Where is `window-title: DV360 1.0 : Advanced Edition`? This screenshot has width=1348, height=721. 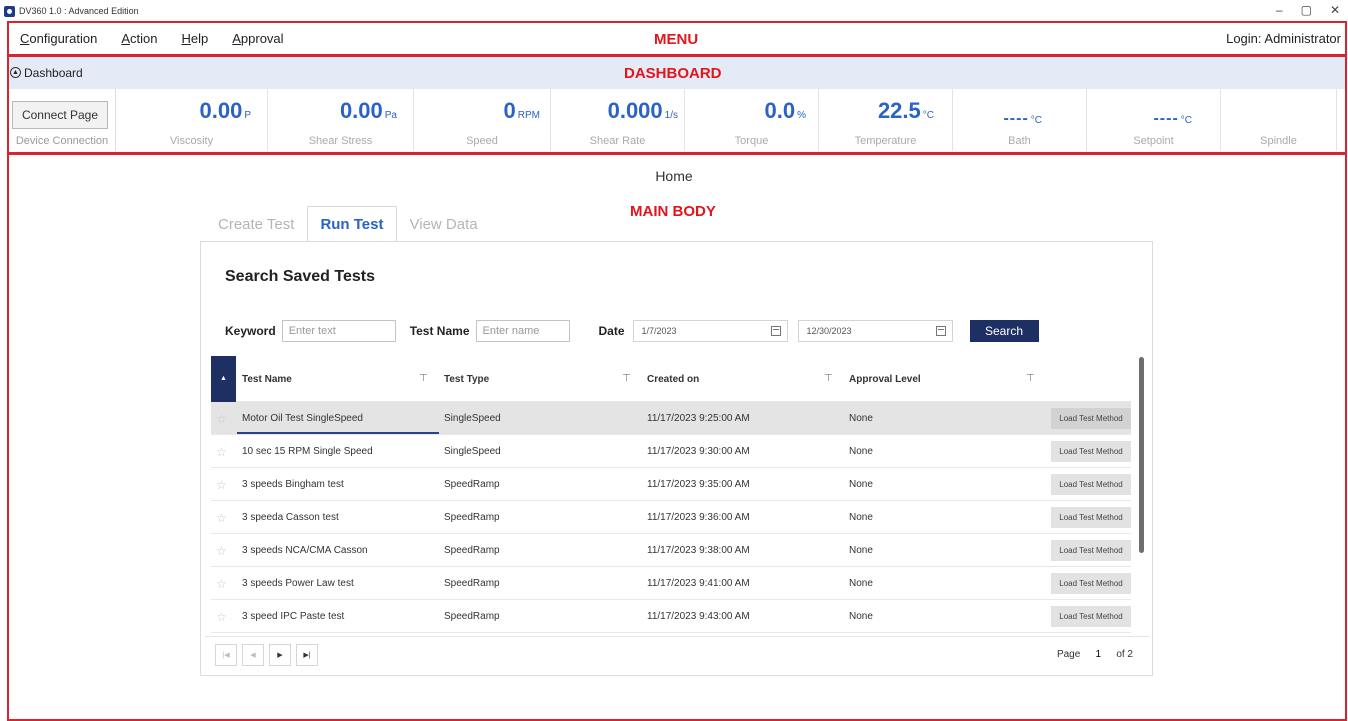
window-title: DV360 1.0 : Advanced Edition is located at coordinates (79, 11).